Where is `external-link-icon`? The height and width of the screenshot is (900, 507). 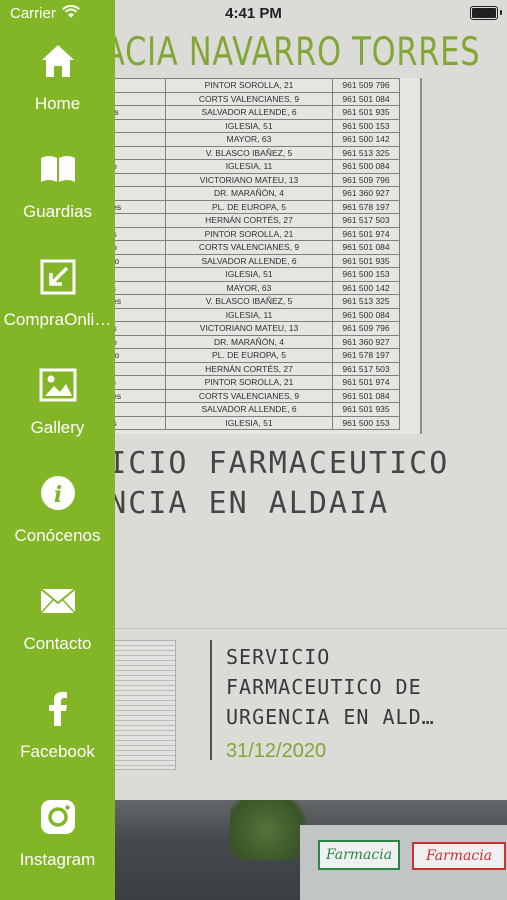 external-link-icon is located at coordinates (58, 277).